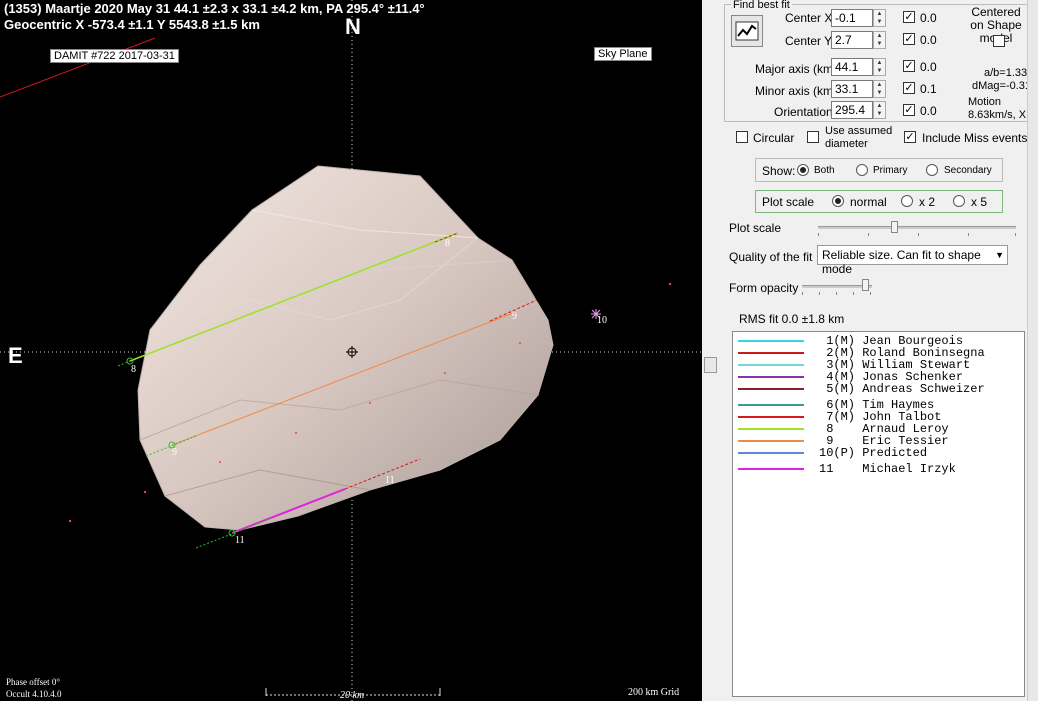 Image resolution: width=1038 pixels, height=701 pixels. I want to click on center-x-checkbox: ✓, so click(909, 17).